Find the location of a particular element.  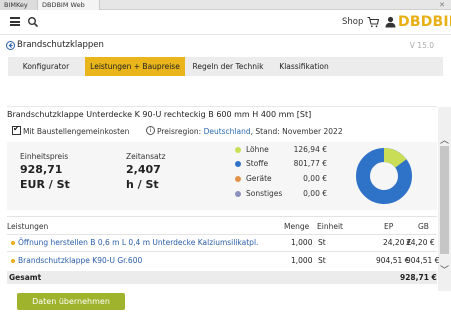

geraete-label: Geräte is located at coordinates (259, 178).